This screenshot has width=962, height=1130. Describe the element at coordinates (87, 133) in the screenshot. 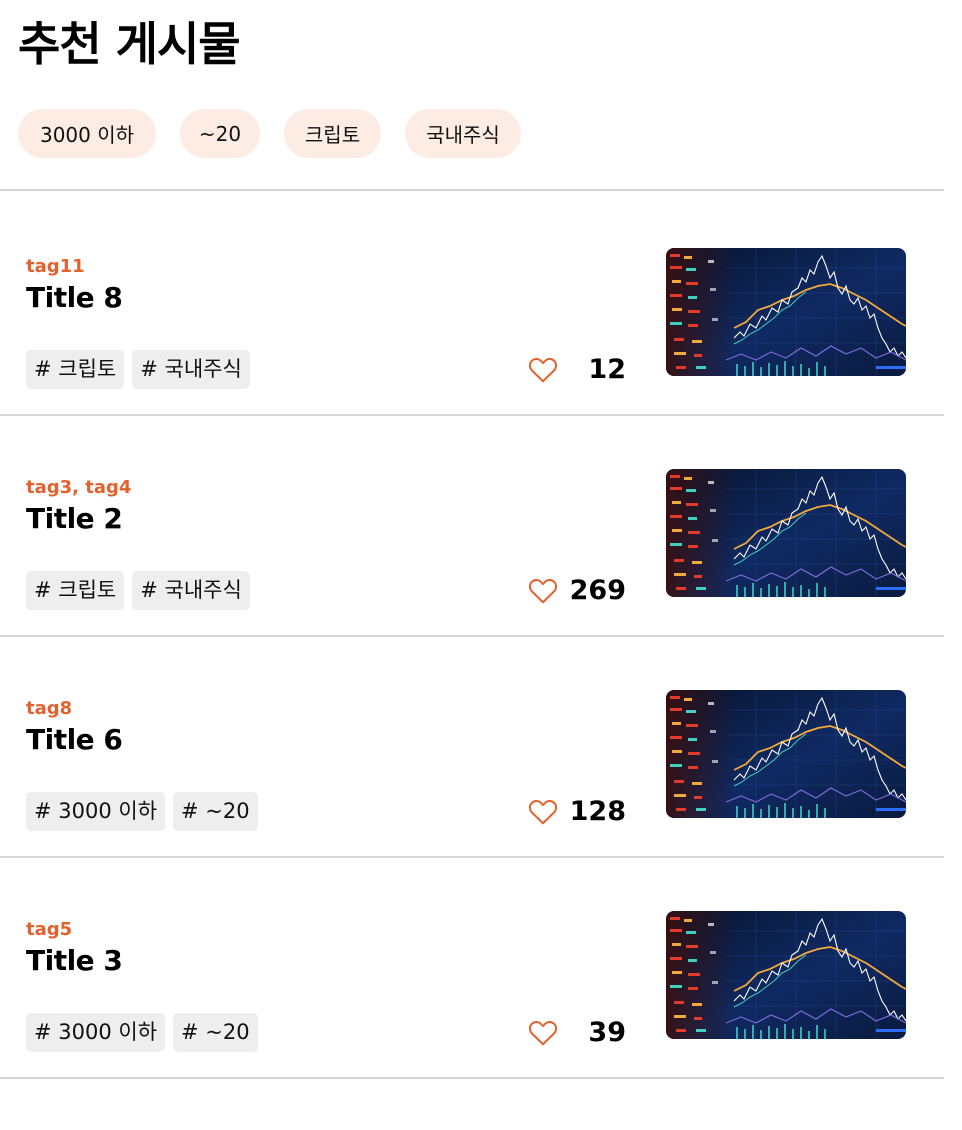

I see `filter-chip-3000-under: 3000 이하` at that location.